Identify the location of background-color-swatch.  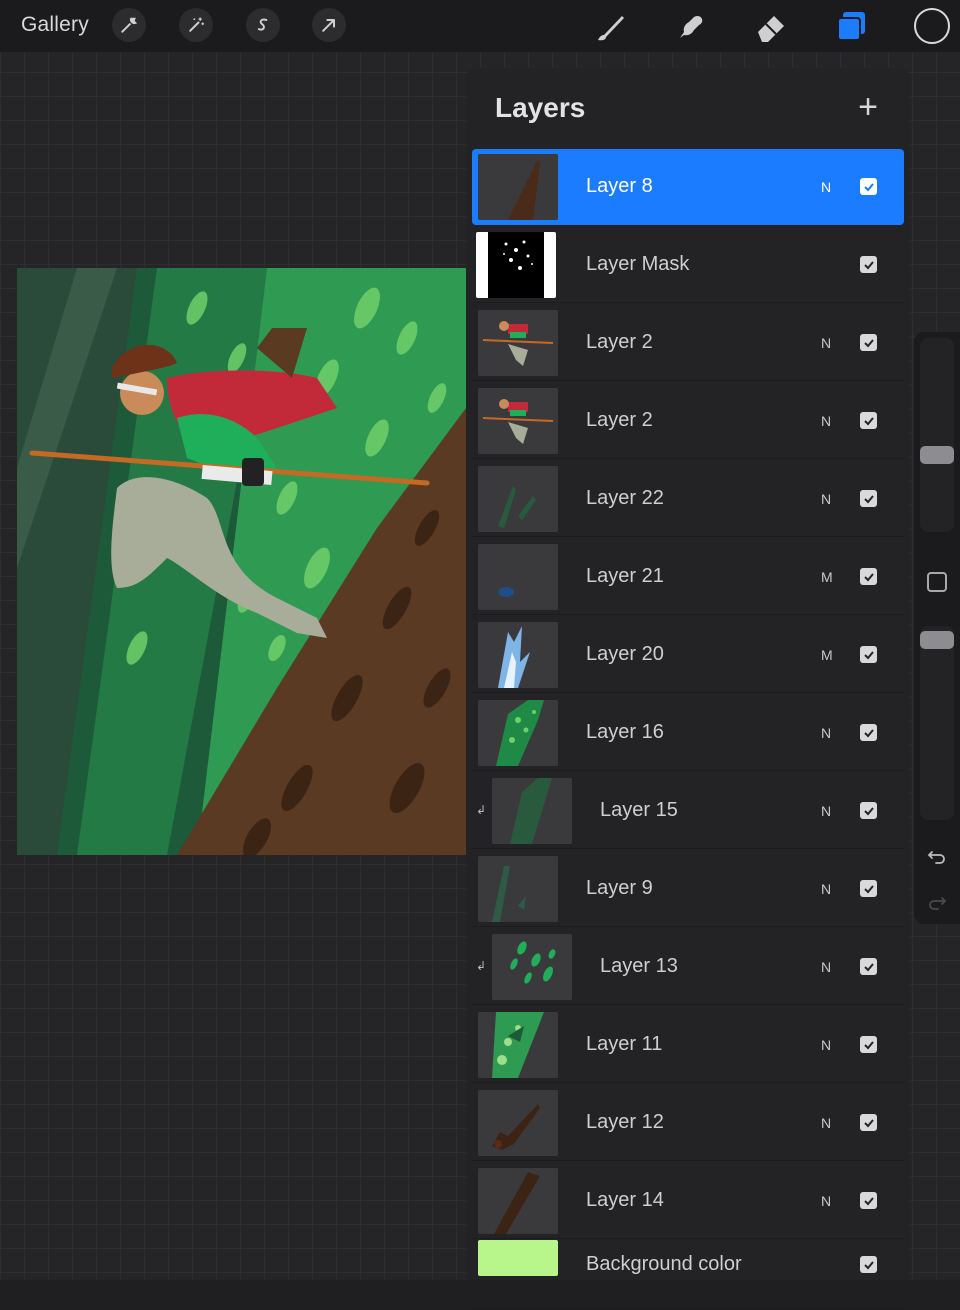
(518, 1258).